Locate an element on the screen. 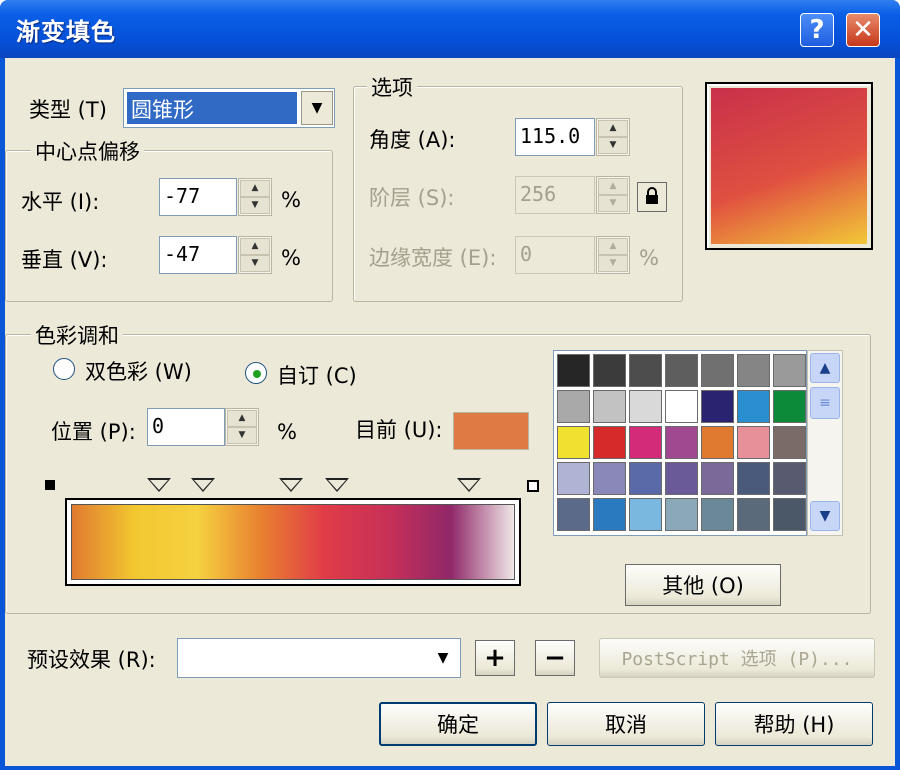 The width and height of the screenshot is (900, 770). edge-pad-unit: % is located at coordinates (649, 258).